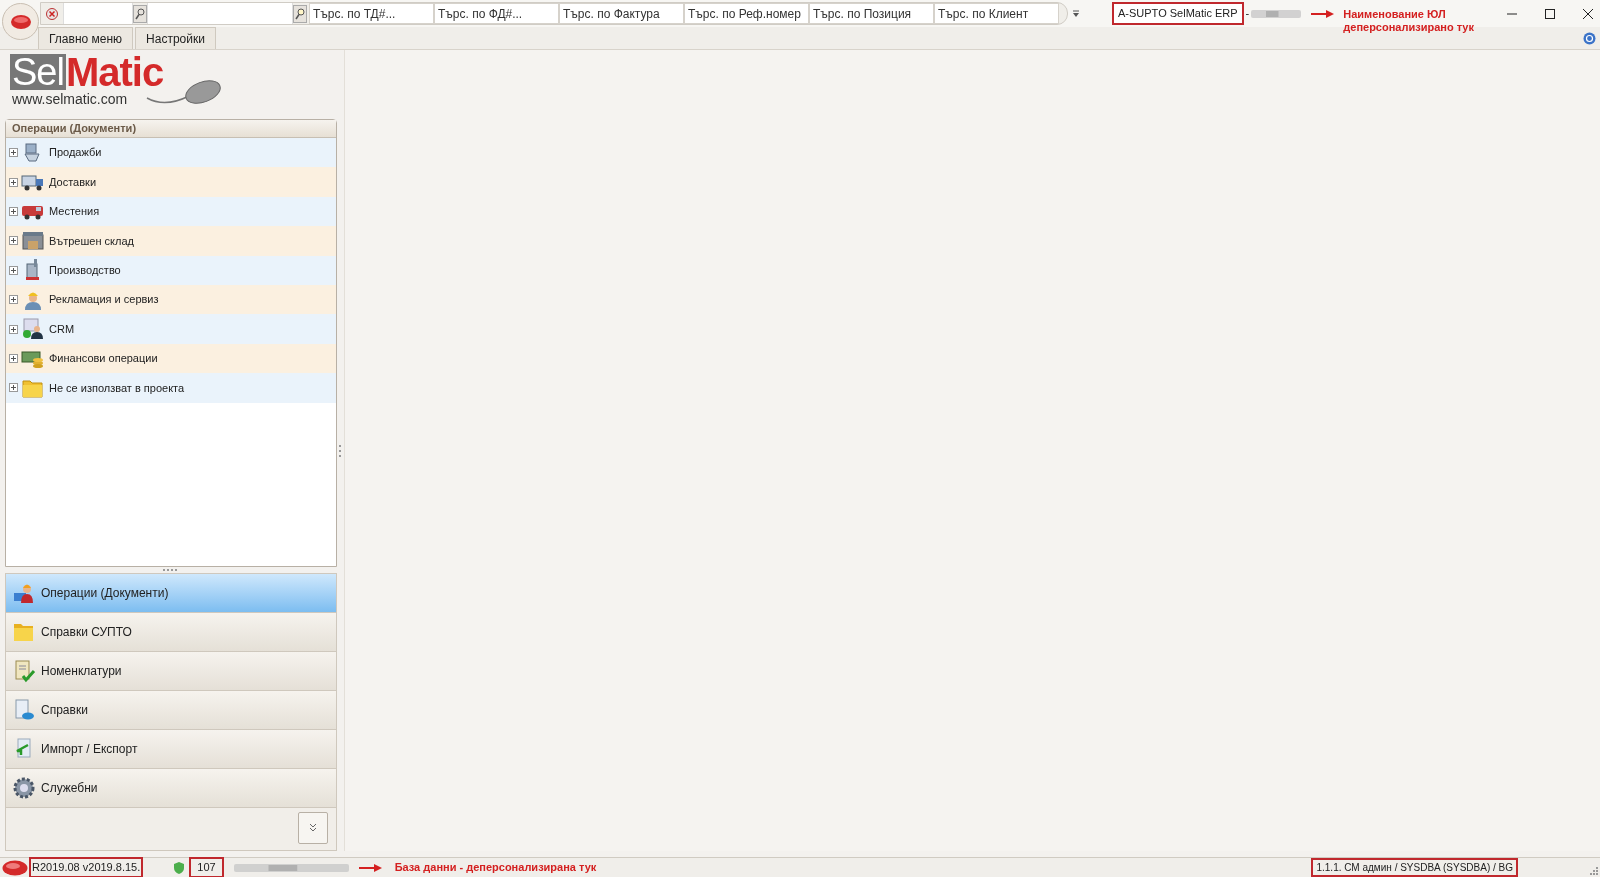  Describe the element at coordinates (171, 299) in the screenshot. I see `tree-item: Рекламация и сервиз` at that location.